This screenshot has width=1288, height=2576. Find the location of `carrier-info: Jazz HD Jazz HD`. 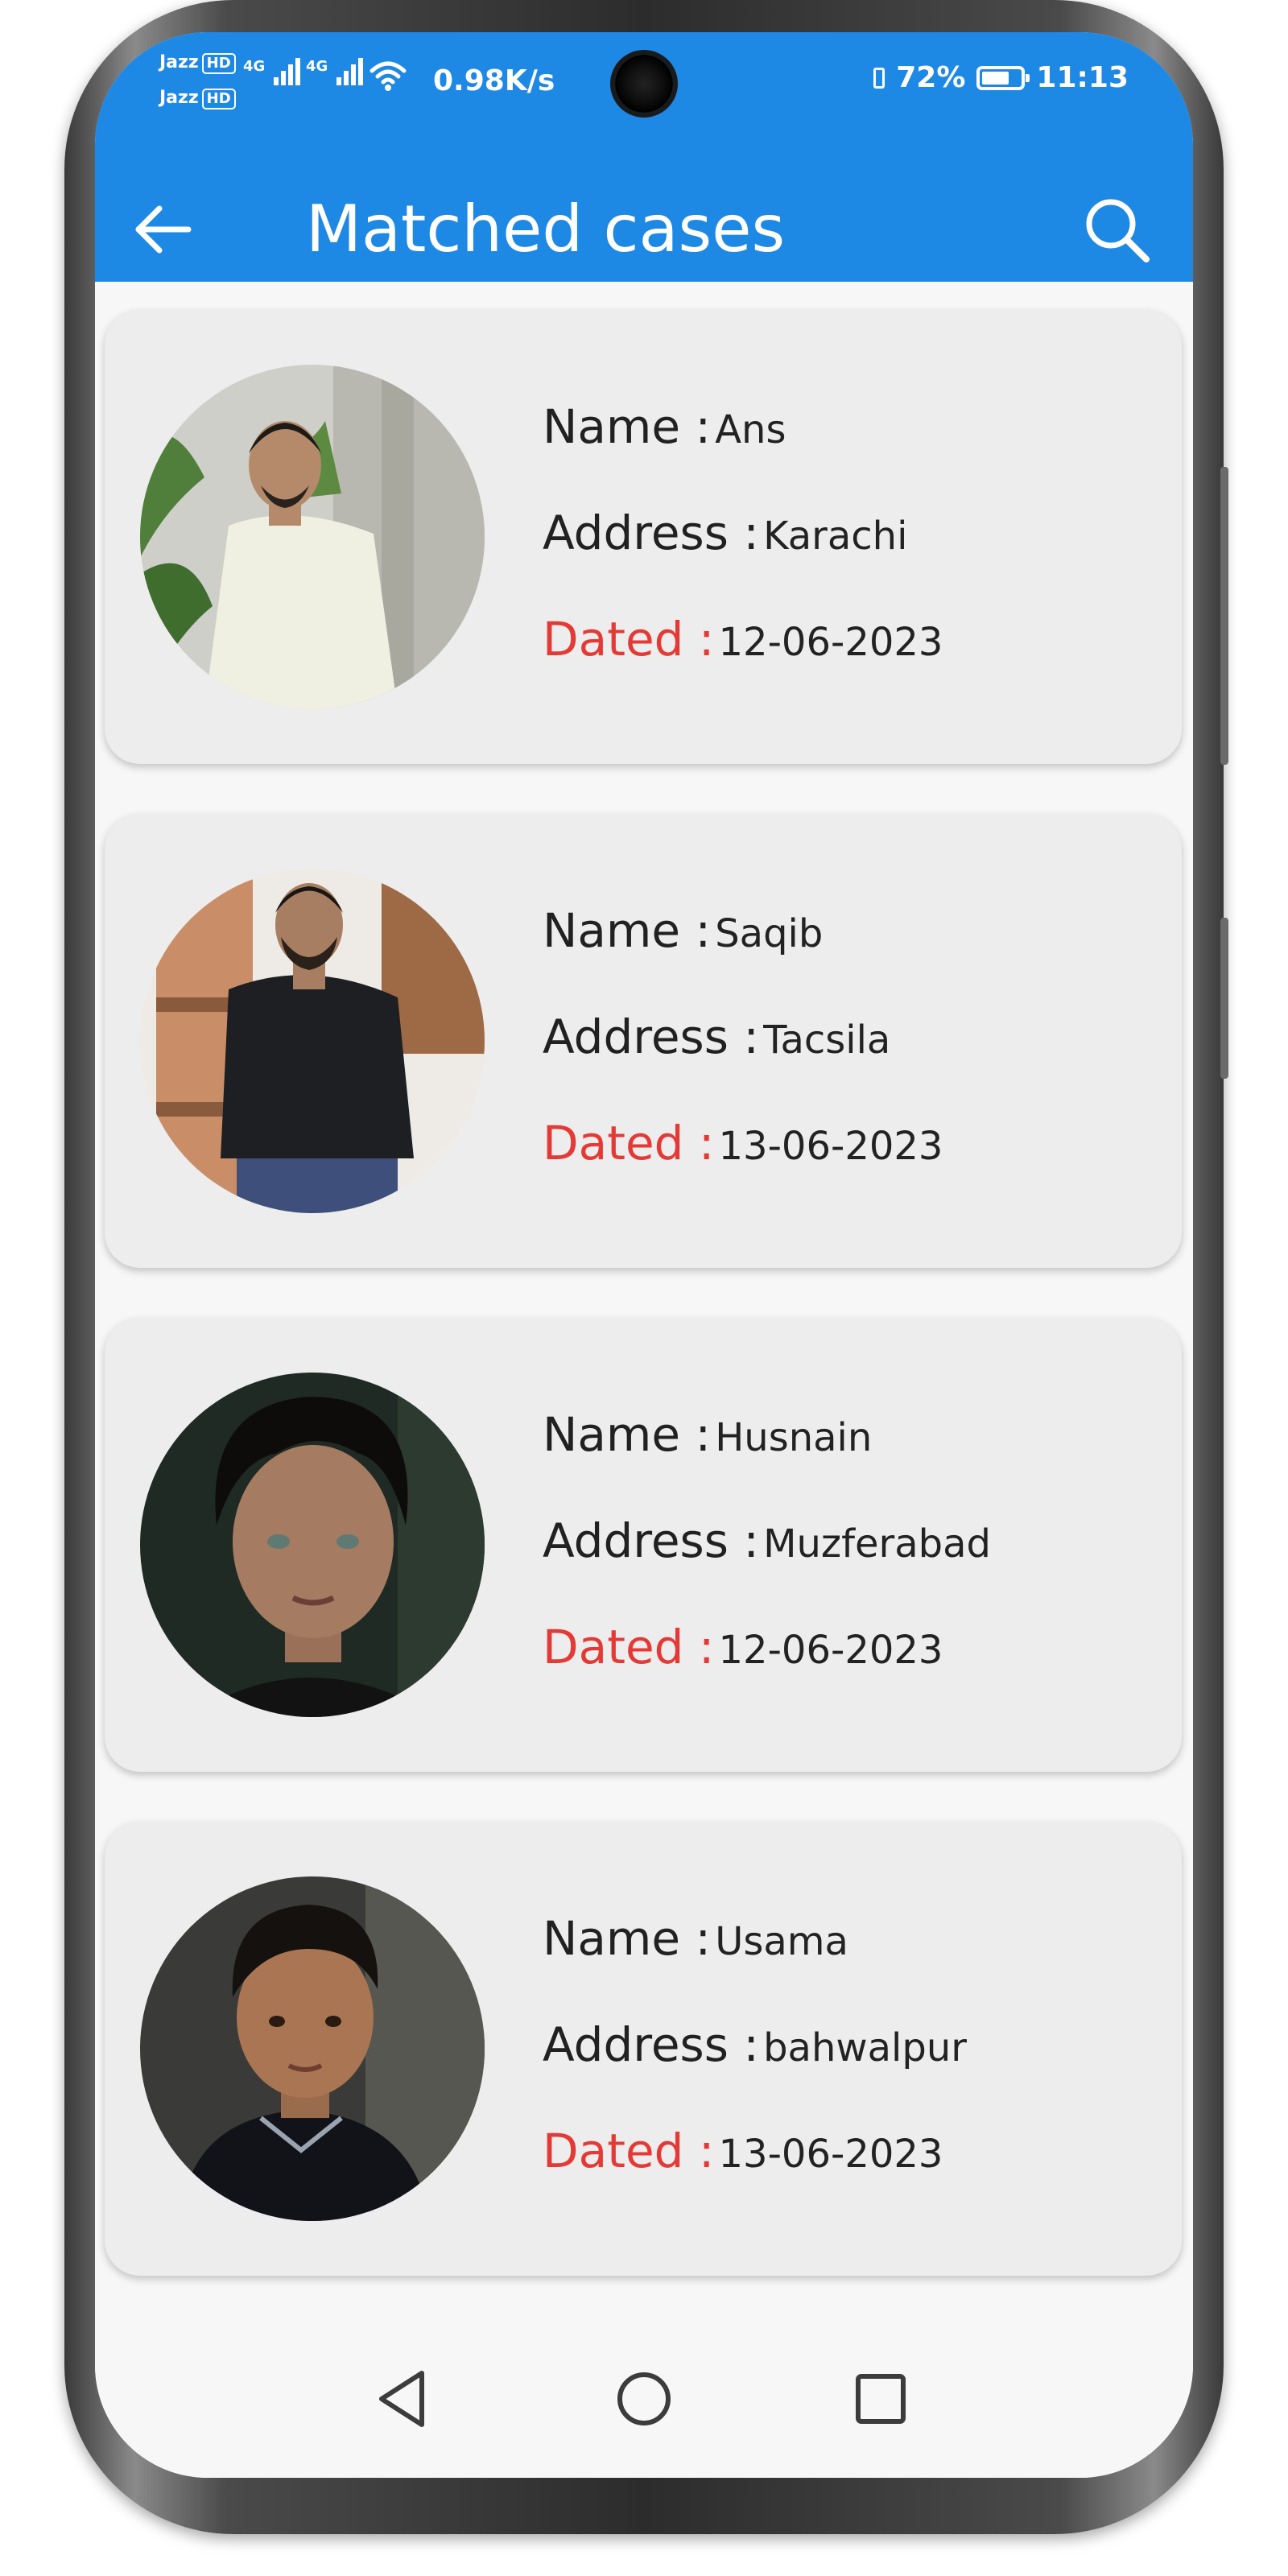

carrier-info: Jazz HD Jazz HD is located at coordinates (197, 80).